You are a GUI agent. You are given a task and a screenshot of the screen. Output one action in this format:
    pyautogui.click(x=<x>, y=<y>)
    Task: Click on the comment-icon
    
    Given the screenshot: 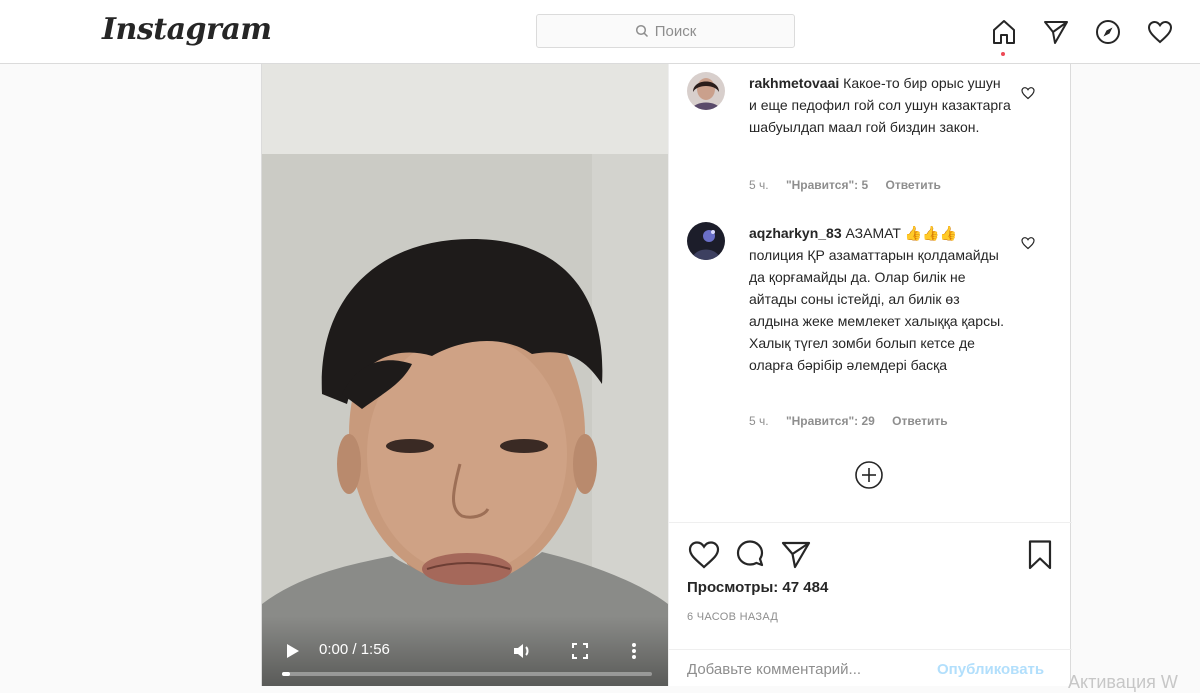 What is the action you would take?
    pyautogui.click(x=750, y=555)
    